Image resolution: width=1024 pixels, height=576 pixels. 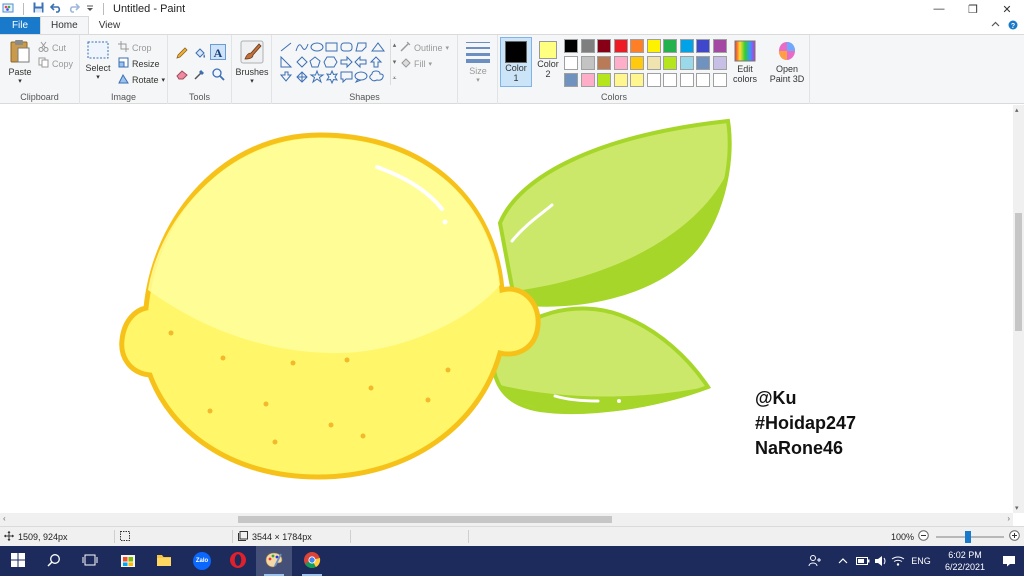 What do you see at coordinates (968, 537) in the screenshot?
I see `zoom-slider-thumb` at bounding box center [968, 537].